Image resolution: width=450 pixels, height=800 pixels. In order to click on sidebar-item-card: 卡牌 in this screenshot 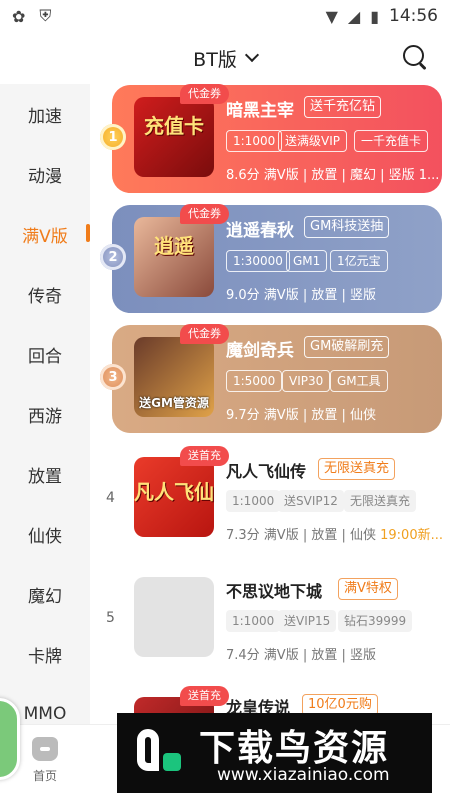, I will do `click(45, 654)`.